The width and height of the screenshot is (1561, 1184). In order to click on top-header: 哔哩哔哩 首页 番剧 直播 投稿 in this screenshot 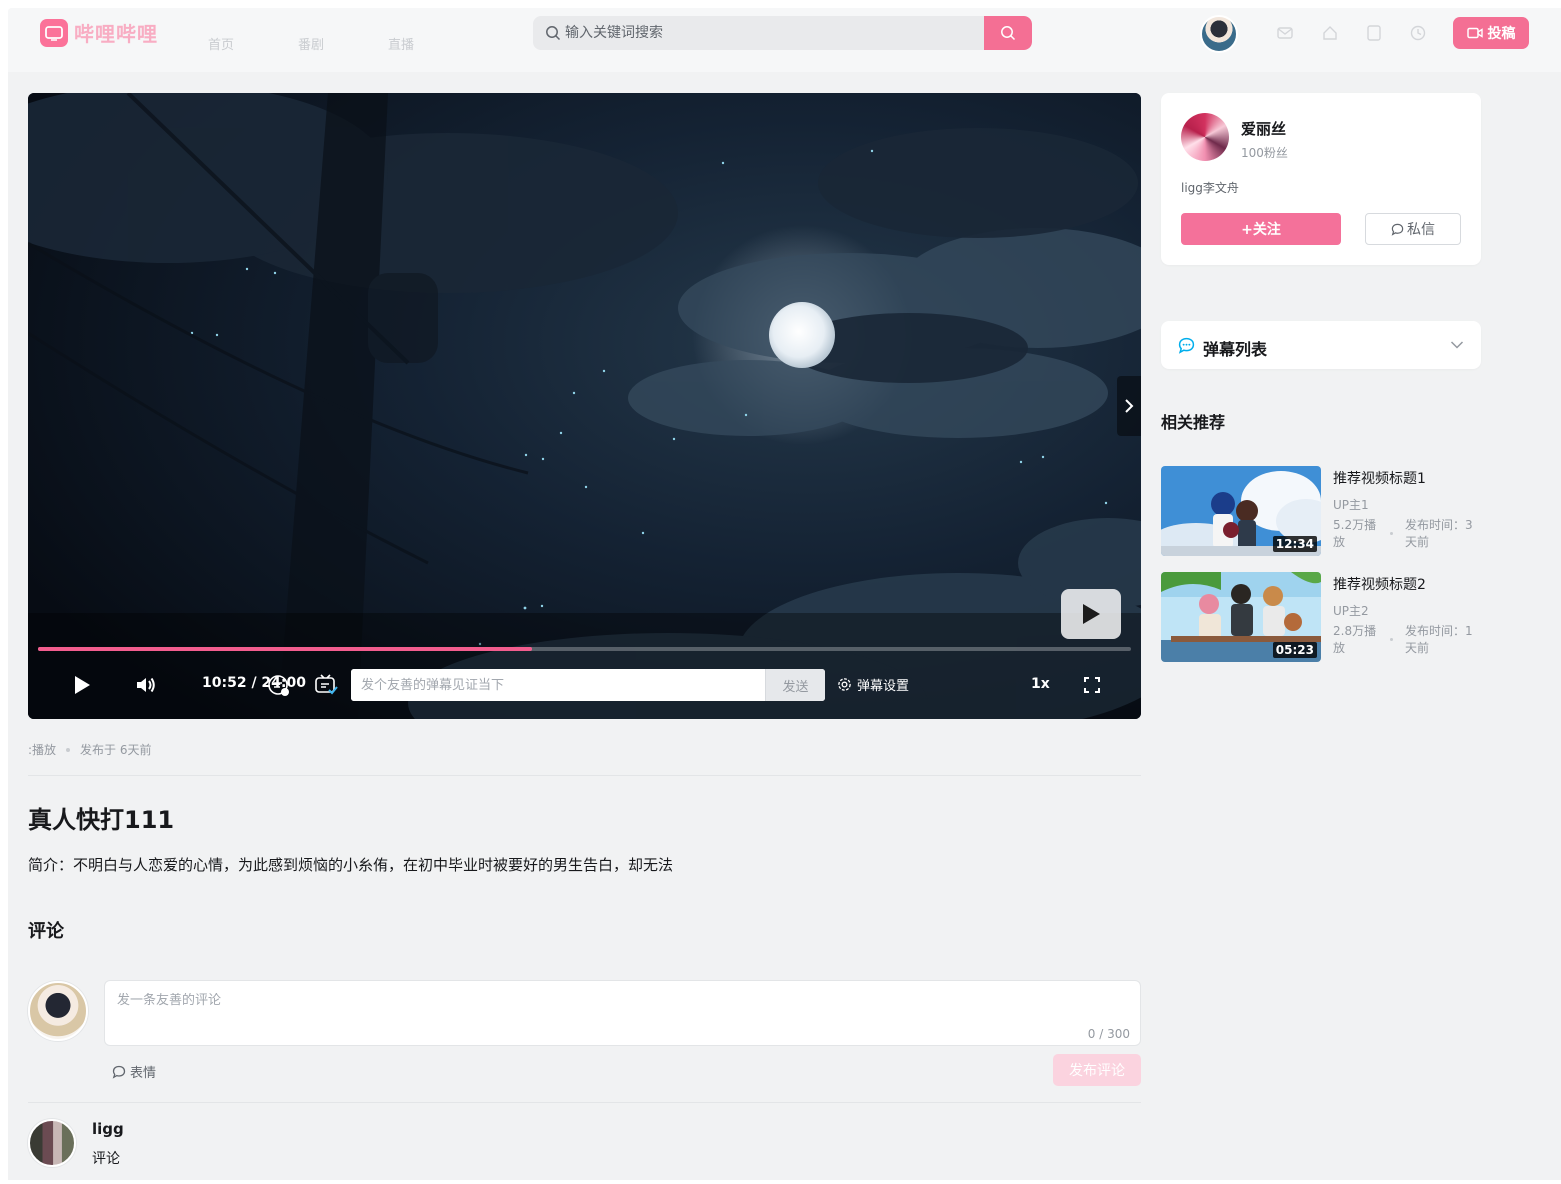, I will do `click(784, 40)`.